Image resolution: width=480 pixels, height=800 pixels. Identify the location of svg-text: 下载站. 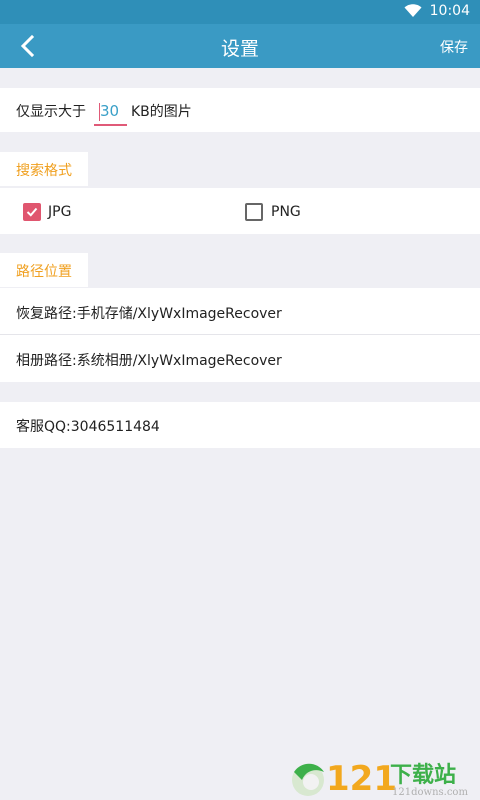
(423, 775).